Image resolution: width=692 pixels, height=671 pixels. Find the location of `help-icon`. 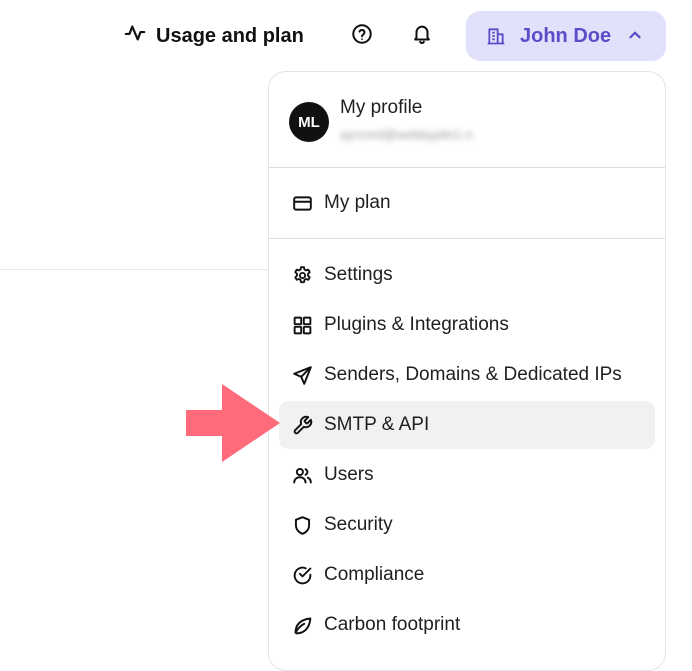

help-icon is located at coordinates (362, 36).